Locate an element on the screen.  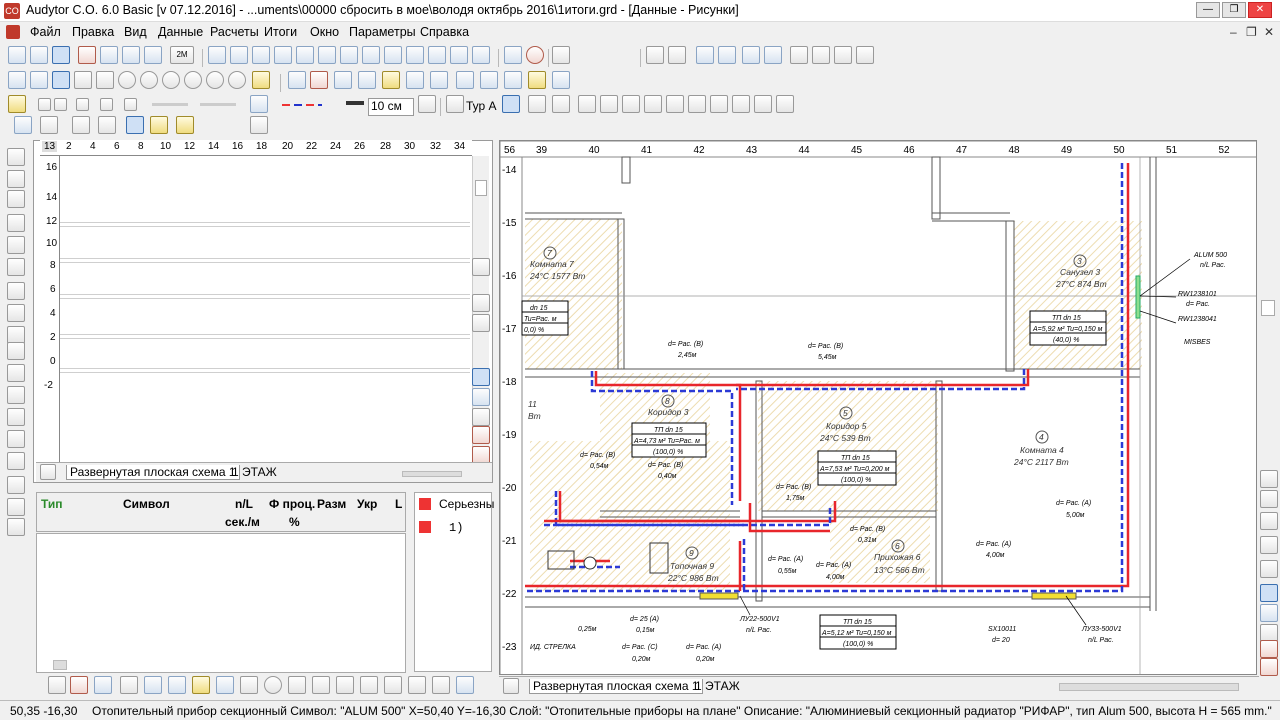
col-nl: n/L is located at coordinates (244, 504).